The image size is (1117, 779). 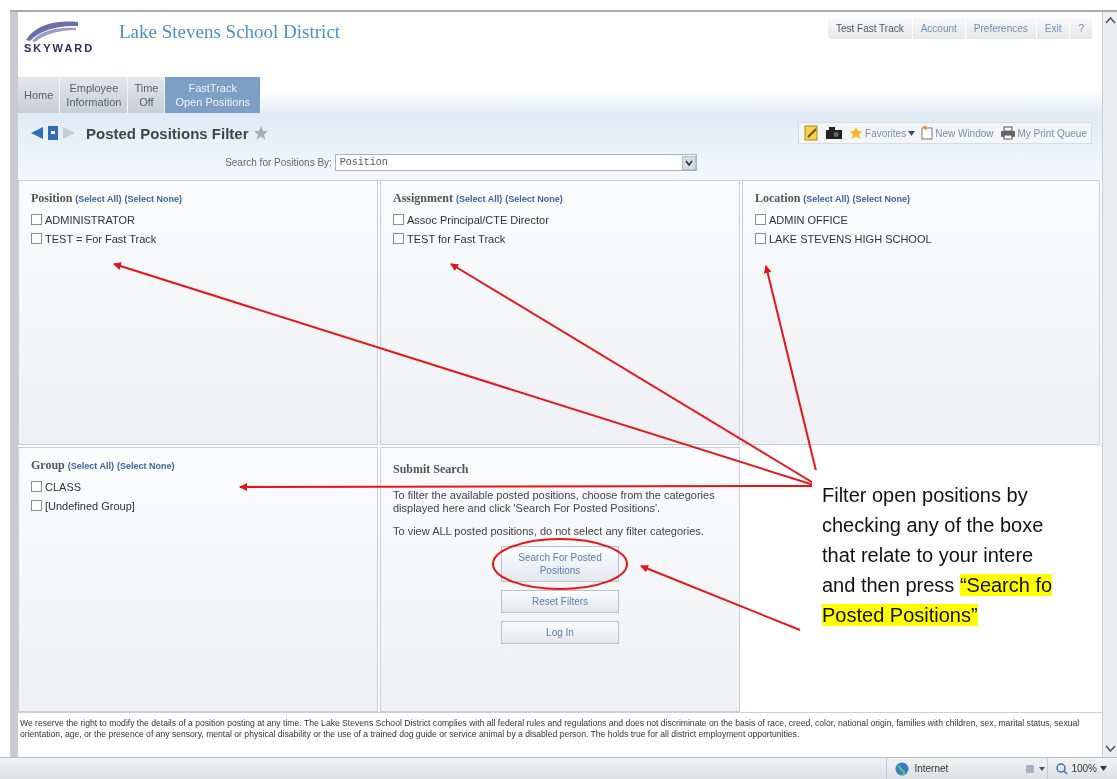 What do you see at coordinates (688, 162) in the screenshot?
I see `dropdown-arrow-icon` at bounding box center [688, 162].